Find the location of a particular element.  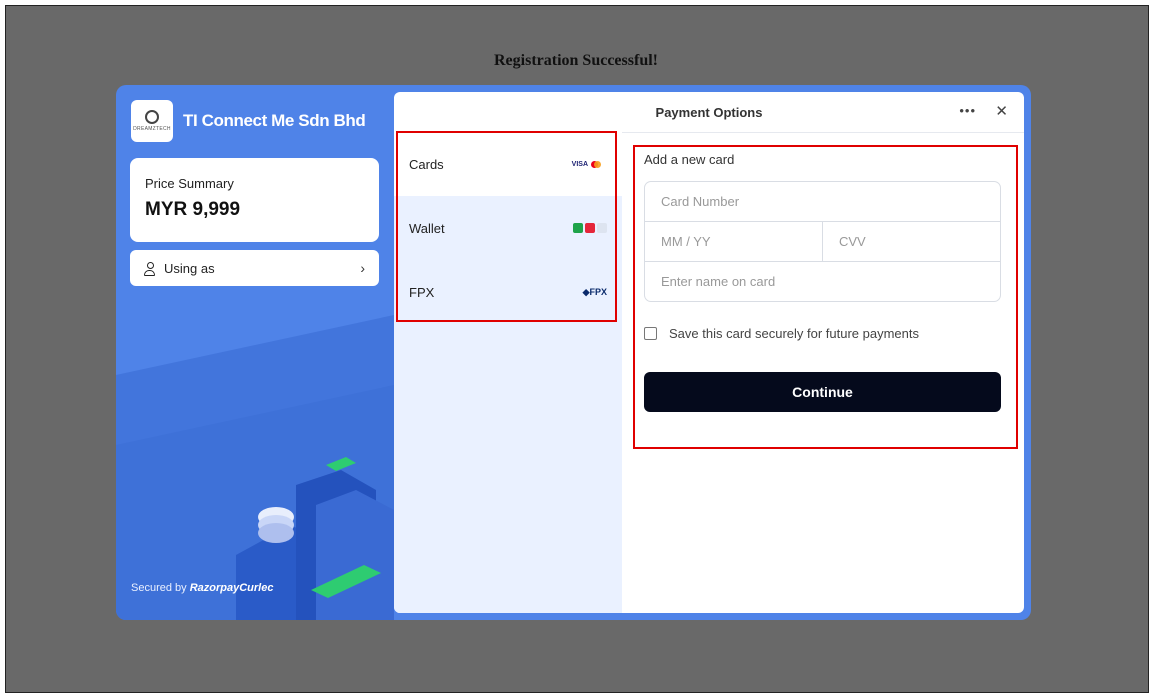

price-summary-label: Price Summary is located at coordinates (189, 183).